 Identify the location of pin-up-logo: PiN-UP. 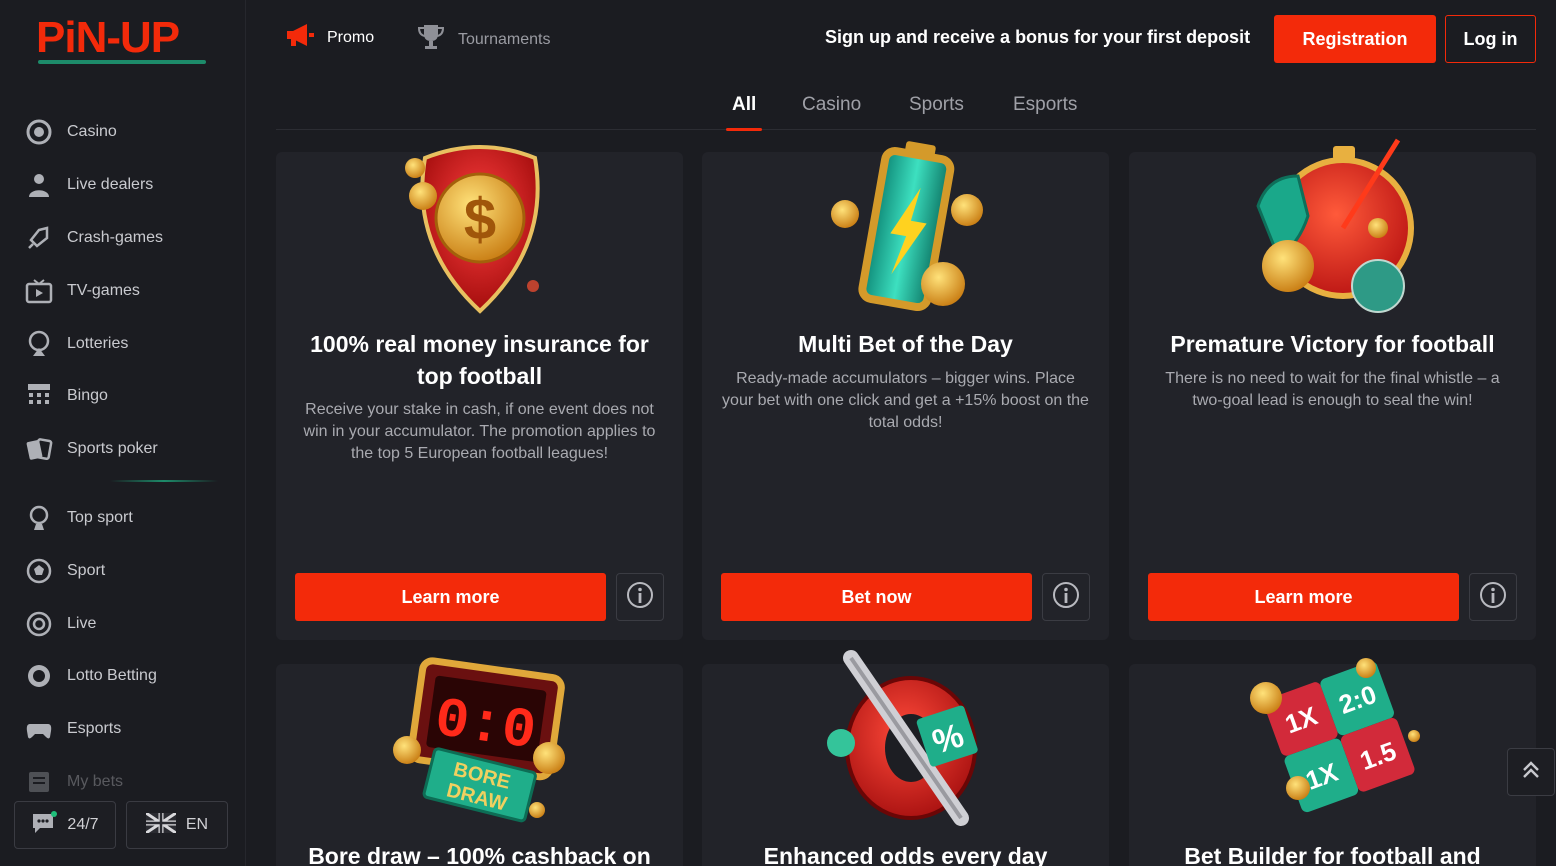
(121, 39).